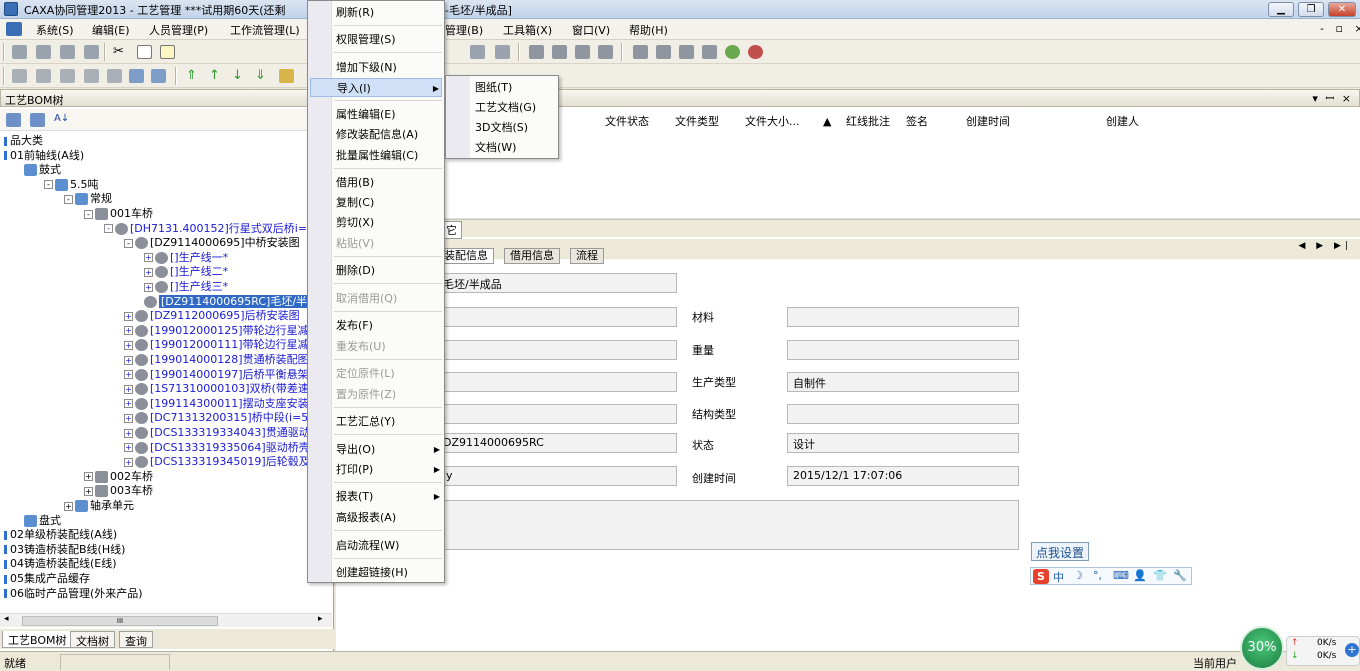 This screenshot has height=671, width=1360. Describe the element at coordinates (262, 76) in the screenshot. I see `move-bottom-icon: ⇓` at that location.